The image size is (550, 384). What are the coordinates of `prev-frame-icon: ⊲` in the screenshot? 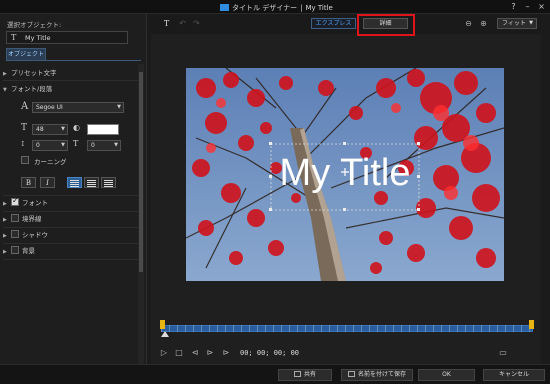 It's located at (195, 353).